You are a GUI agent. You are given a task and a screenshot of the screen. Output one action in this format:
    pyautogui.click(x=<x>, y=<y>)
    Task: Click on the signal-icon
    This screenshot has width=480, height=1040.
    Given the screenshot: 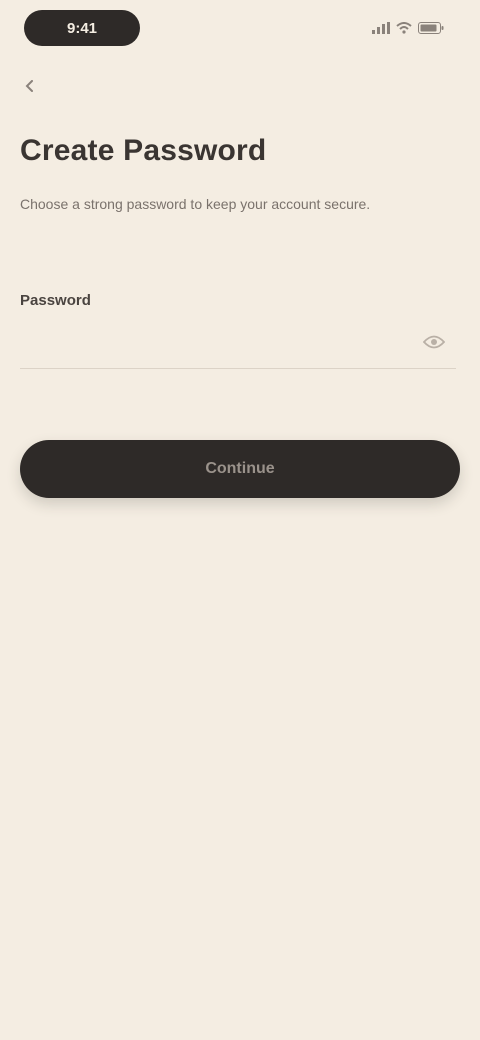 What is the action you would take?
    pyautogui.click(x=381, y=29)
    